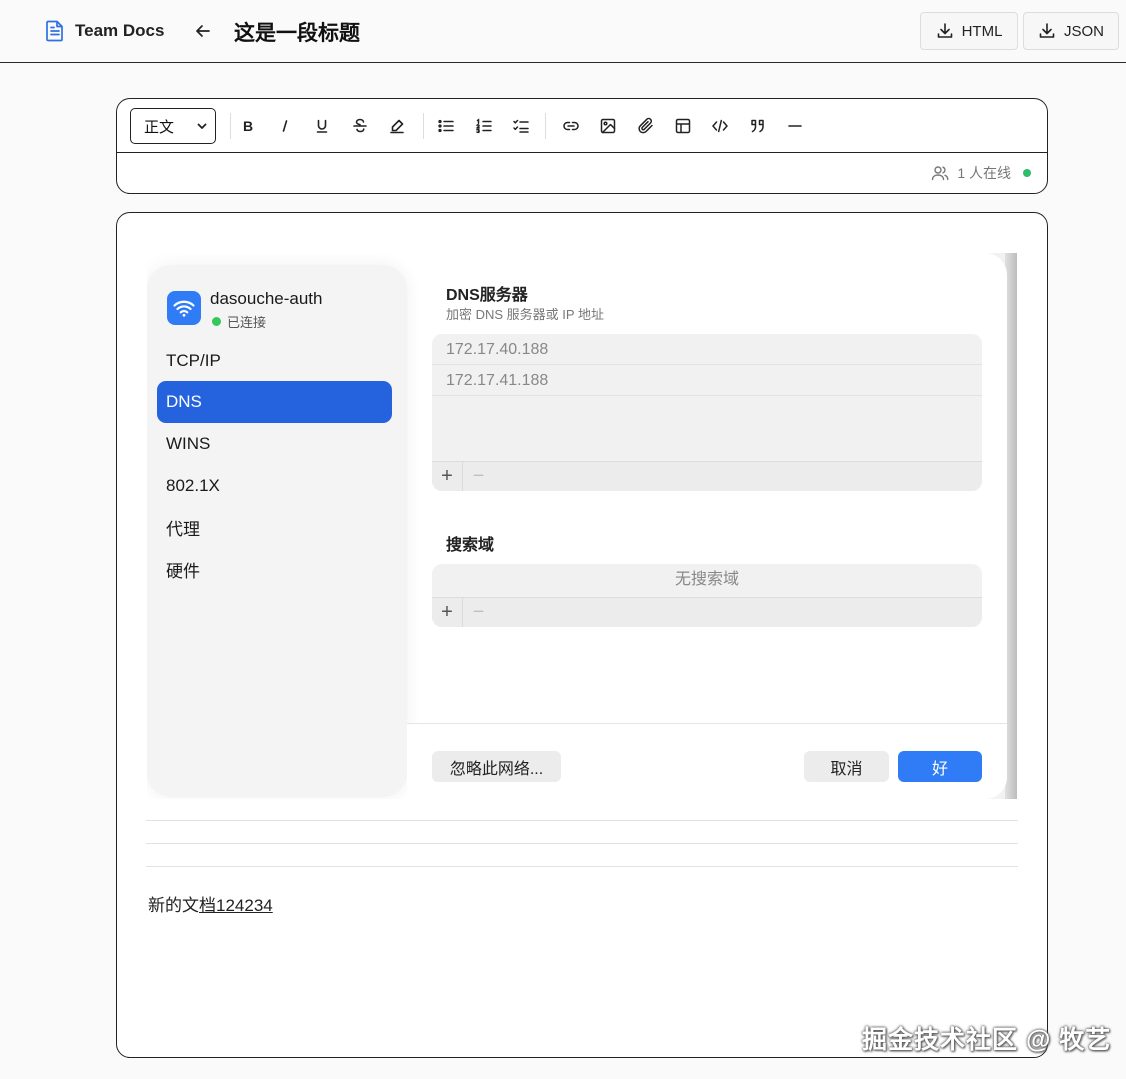  I want to click on top-bar: Team Docs 这是一段标题 HTML JSON, so click(563, 31).